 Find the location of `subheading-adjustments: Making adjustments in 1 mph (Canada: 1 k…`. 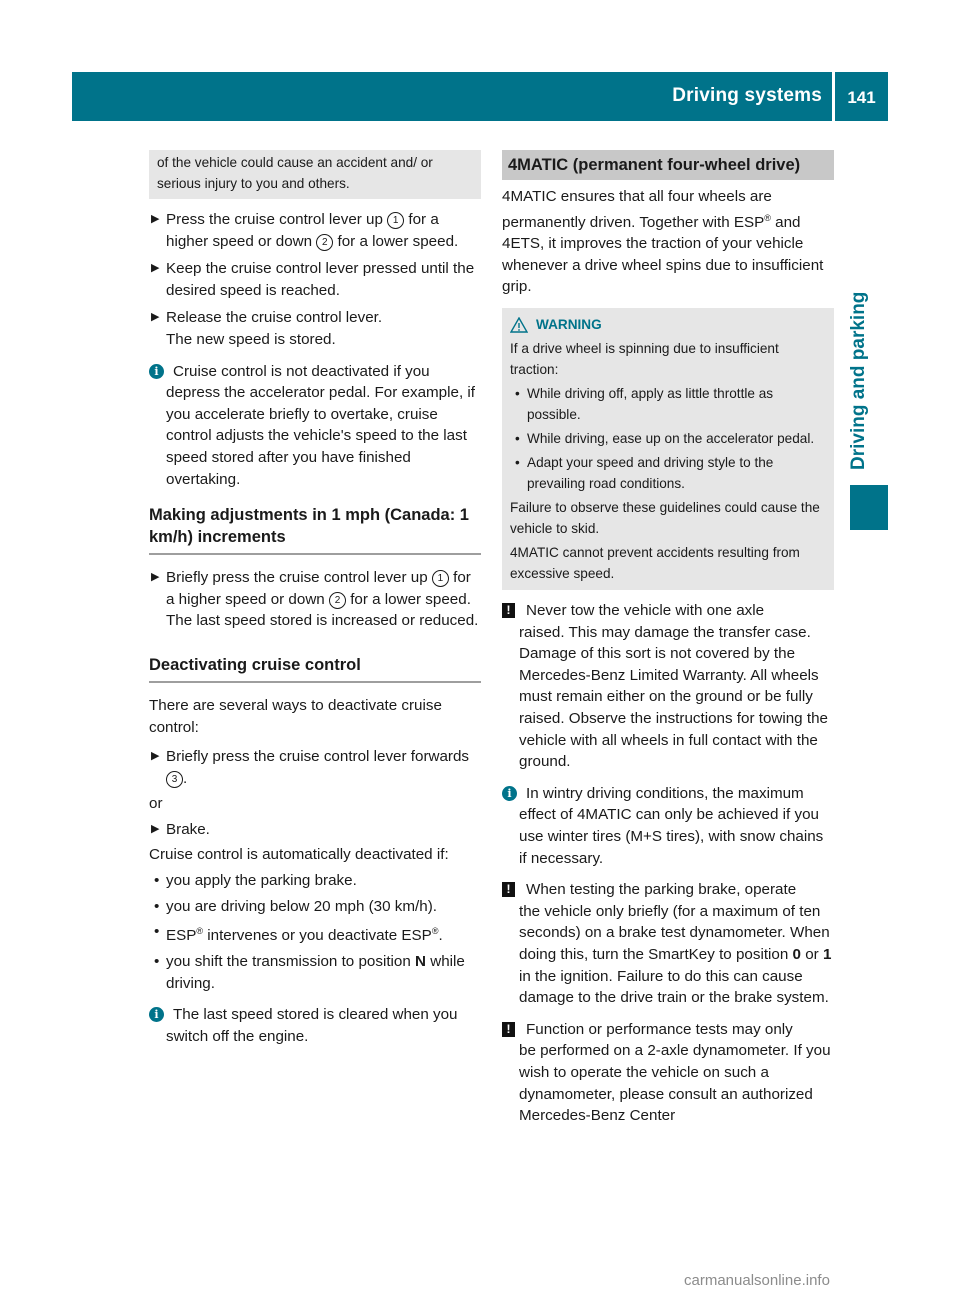

subheading-adjustments: Making adjustments in 1 mph (Canada: 1 k… is located at coordinates (315, 530).